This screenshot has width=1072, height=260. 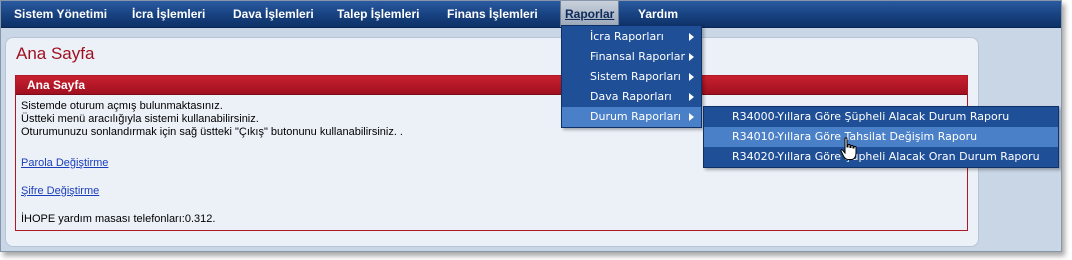 What do you see at coordinates (658, 14) in the screenshot?
I see `menu-yardim: Yardım` at bounding box center [658, 14].